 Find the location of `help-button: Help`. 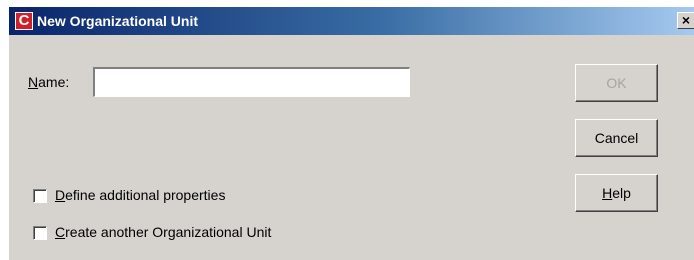

help-button: Help is located at coordinates (616, 193).